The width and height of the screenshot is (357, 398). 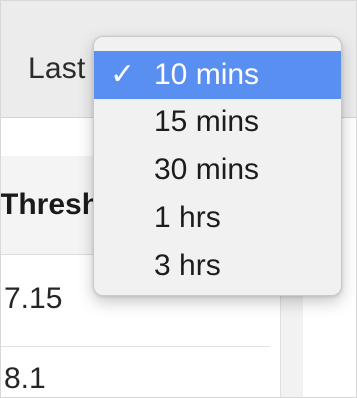 I want to click on menu-item-10-mins: ✓ 10 mins, so click(x=217, y=75).